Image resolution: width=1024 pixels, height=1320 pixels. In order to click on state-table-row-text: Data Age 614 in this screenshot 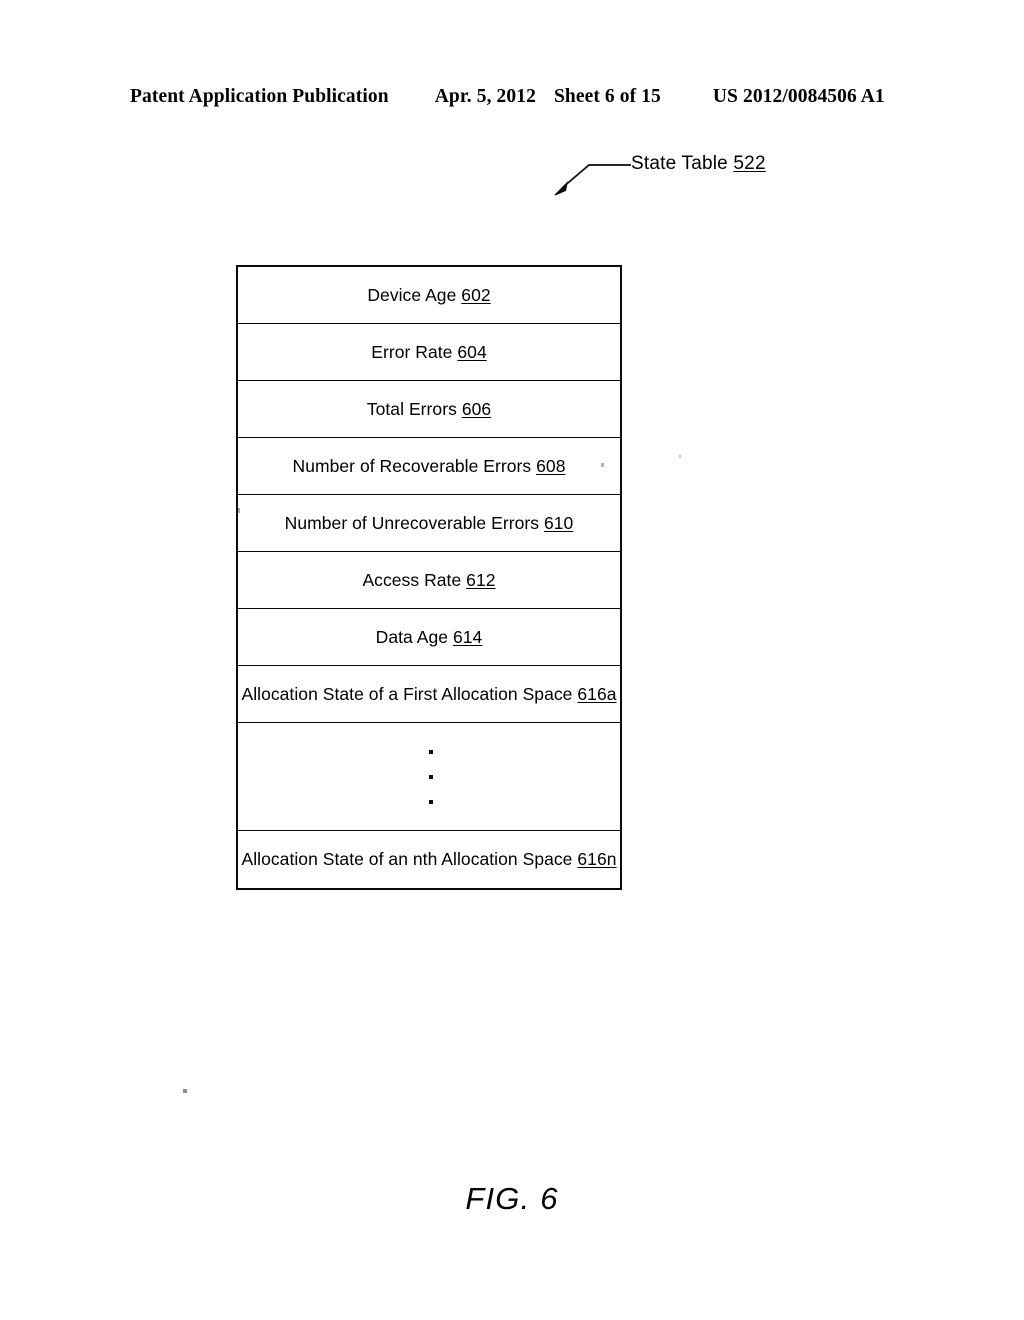, I will do `click(429, 637)`.